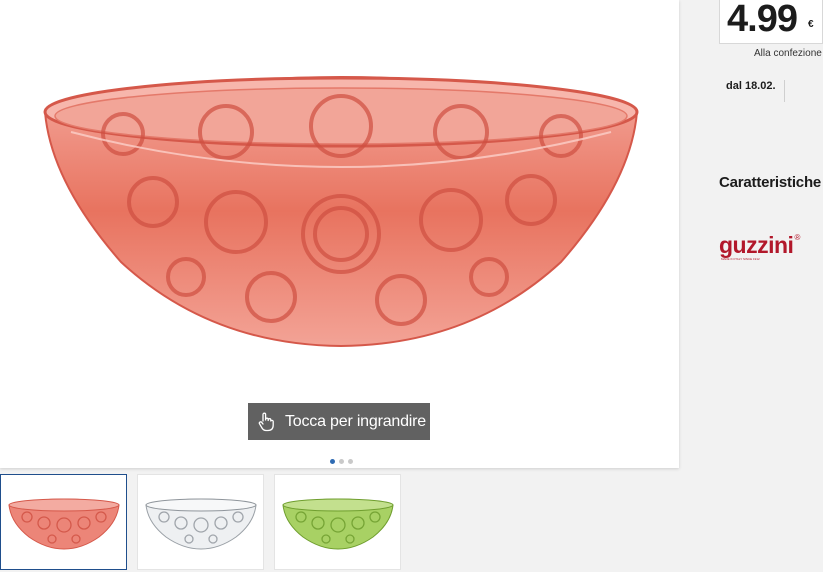 This screenshot has width=823, height=572. I want to click on features-heading: Caratteristiche, so click(770, 182).